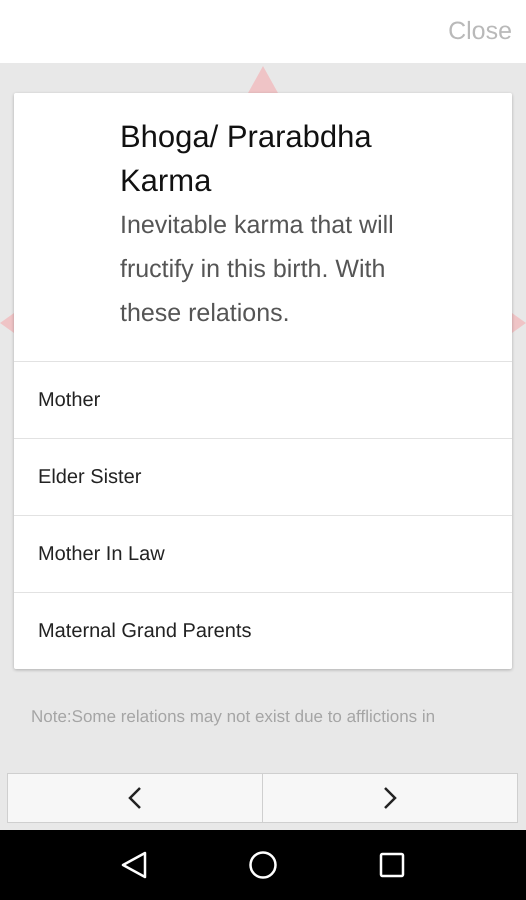  What do you see at coordinates (233, 717) in the screenshot?
I see `note-text: Note:Some relations may not exist due to afflictions in` at bounding box center [233, 717].